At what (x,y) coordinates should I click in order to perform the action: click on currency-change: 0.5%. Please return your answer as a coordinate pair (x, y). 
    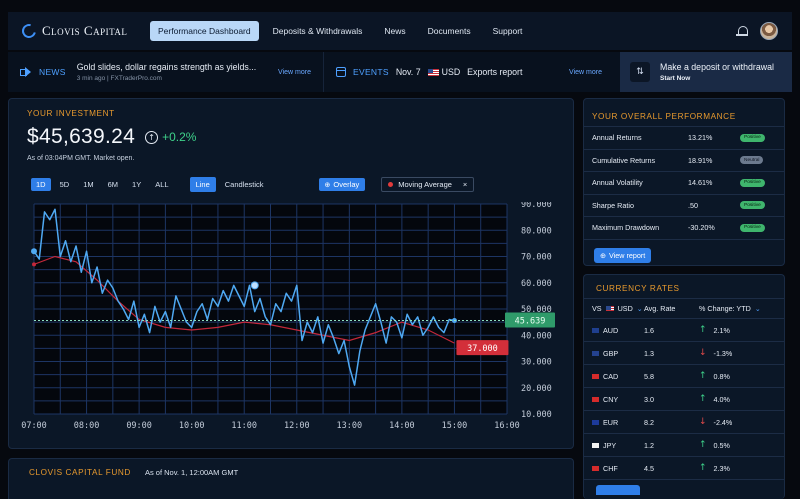
    Looking at the image, I should click on (721, 445).